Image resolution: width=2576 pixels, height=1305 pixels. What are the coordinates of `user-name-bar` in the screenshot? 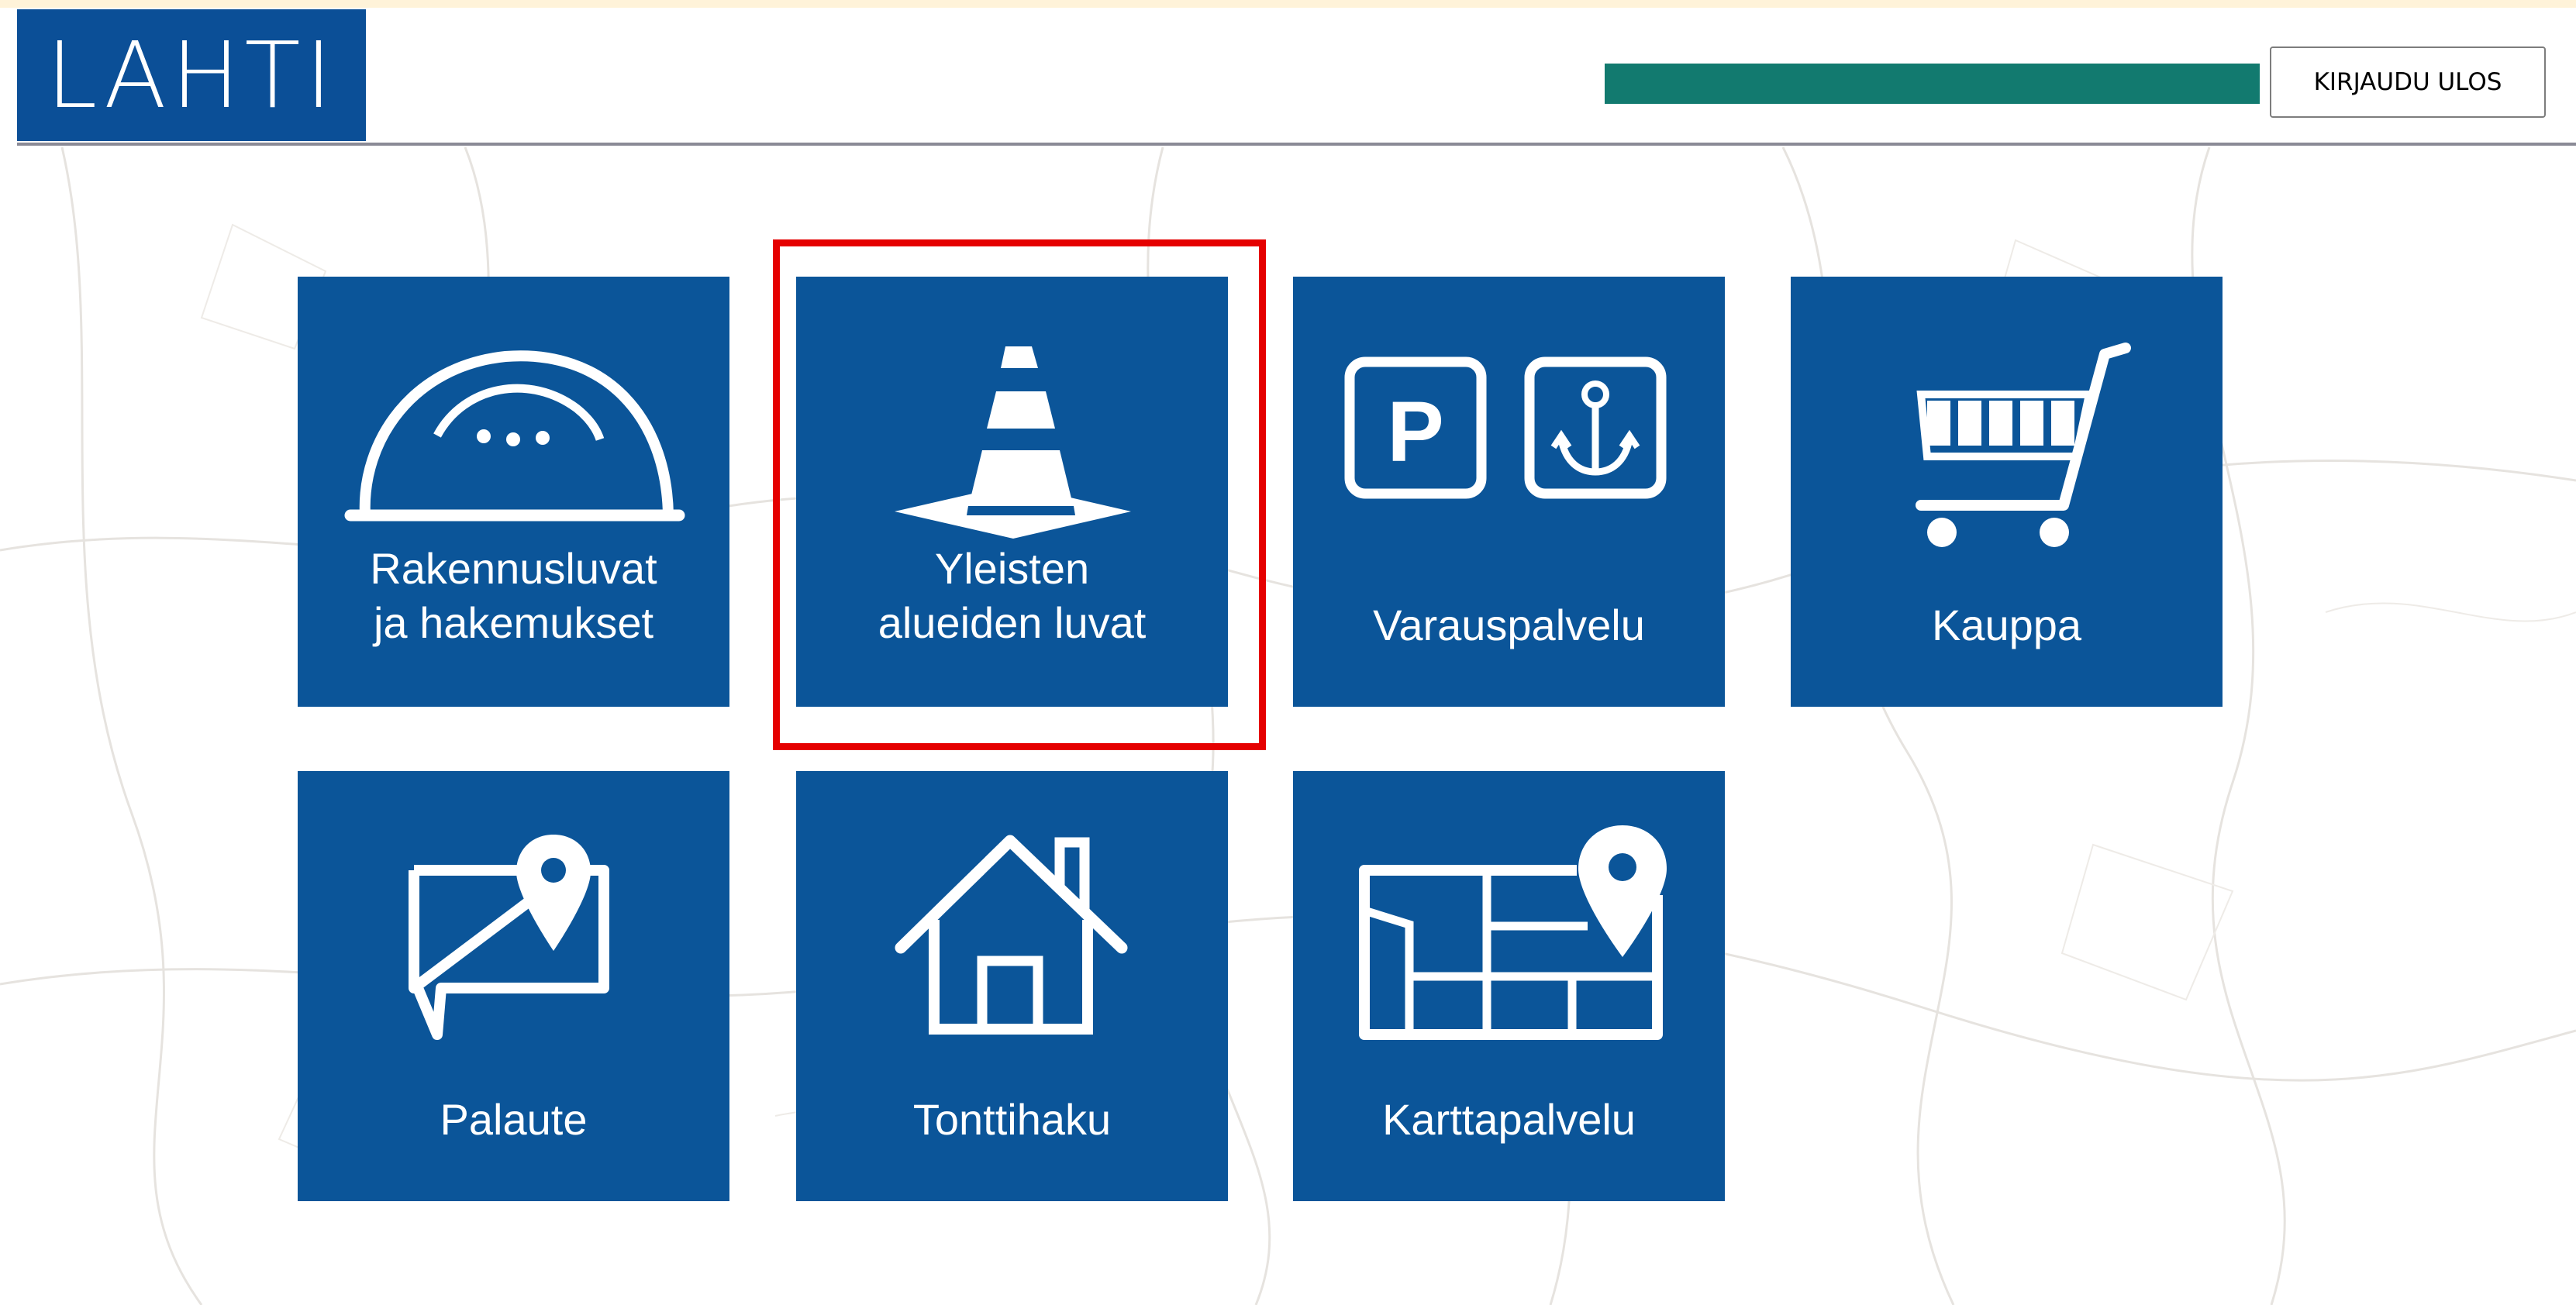 It's located at (1932, 84).